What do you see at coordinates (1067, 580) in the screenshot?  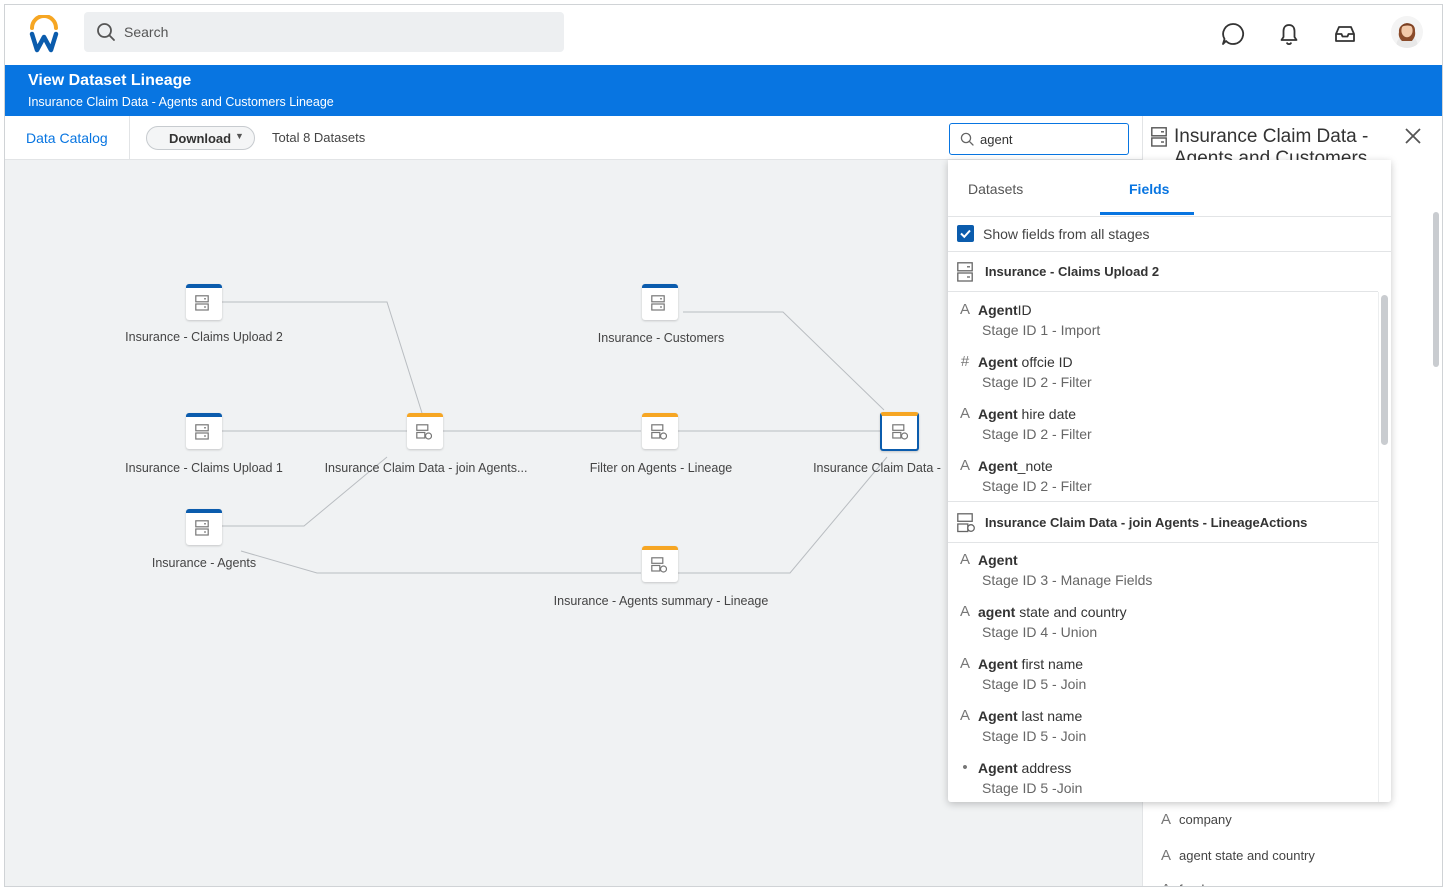 I see `field-stage: Stage ID 3 - Manage Fields` at bounding box center [1067, 580].